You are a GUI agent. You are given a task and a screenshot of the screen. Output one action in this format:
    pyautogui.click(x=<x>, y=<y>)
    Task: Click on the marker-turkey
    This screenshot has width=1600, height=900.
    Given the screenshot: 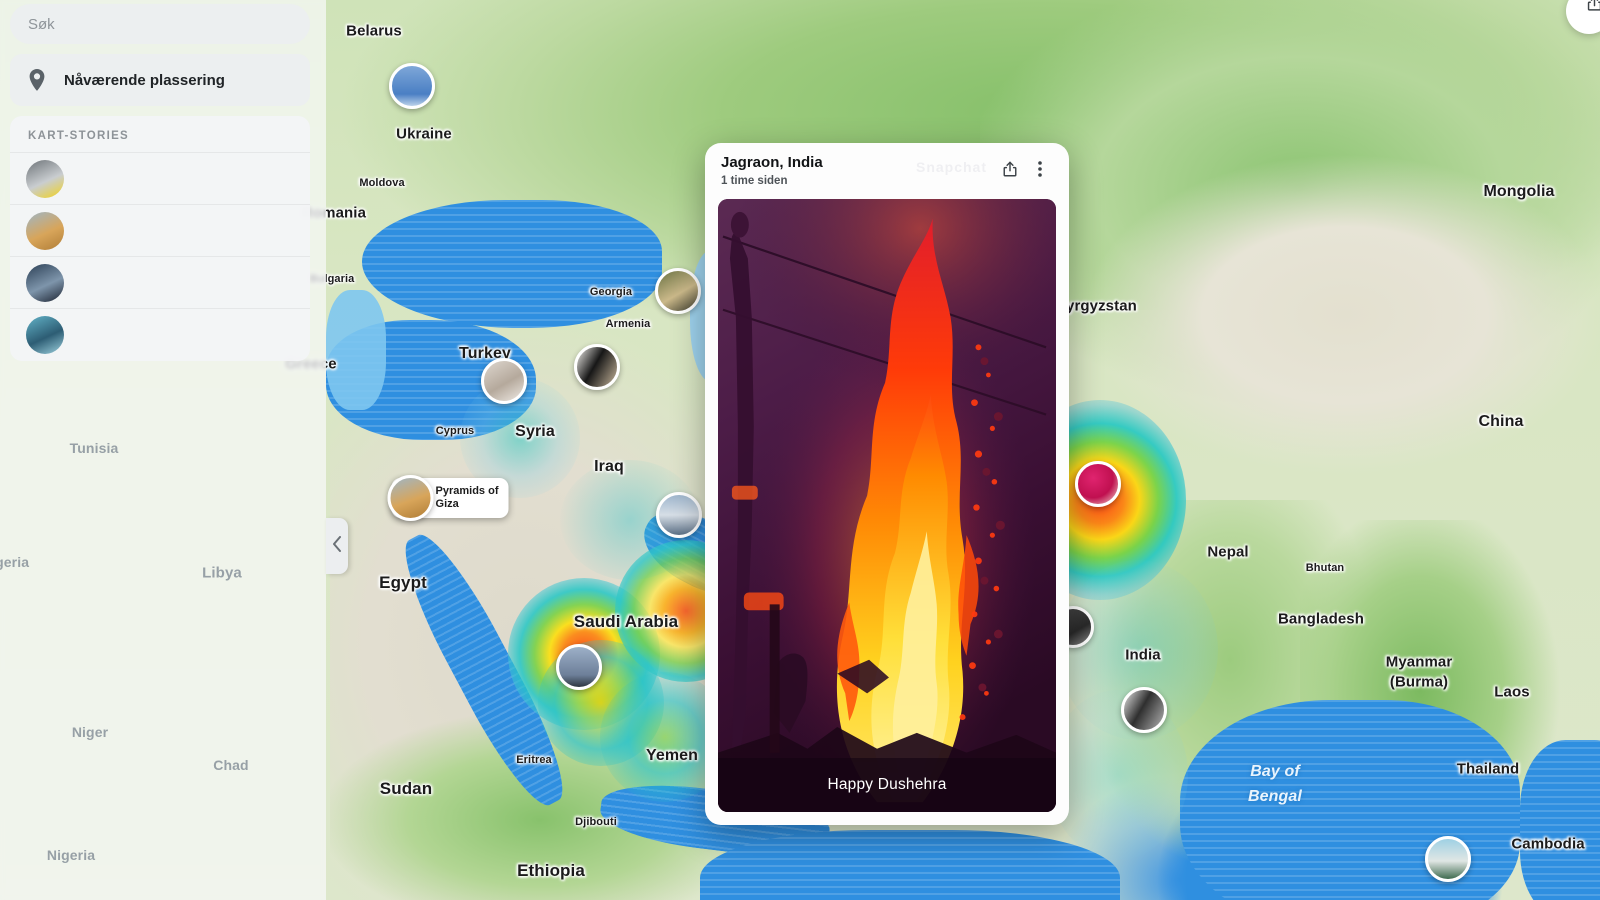 What is the action you would take?
    pyautogui.click(x=504, y=381)
    